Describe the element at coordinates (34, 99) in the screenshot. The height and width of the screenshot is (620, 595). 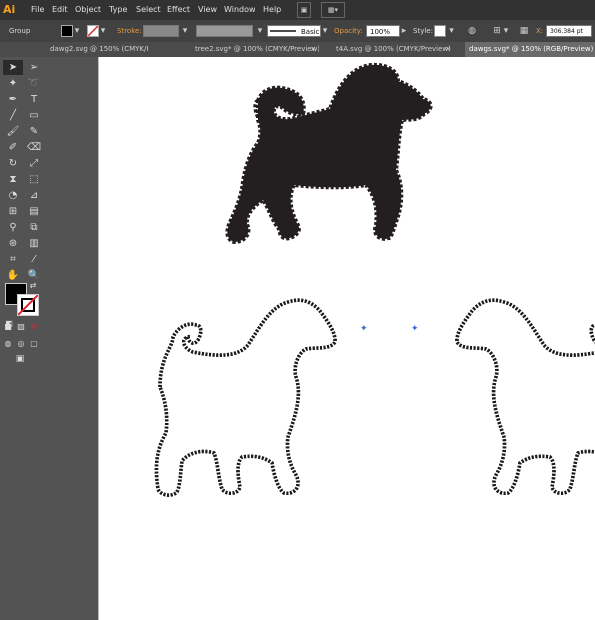
I see `type-icon: T` at that location.